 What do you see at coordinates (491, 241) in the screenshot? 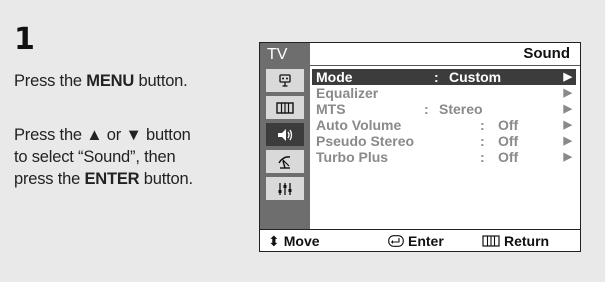
I see `return-icon` at bounding box center [491, 241].